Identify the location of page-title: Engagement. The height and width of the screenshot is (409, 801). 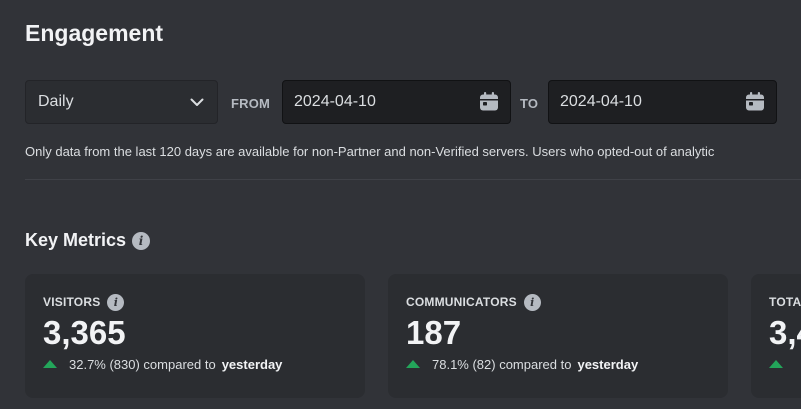
(94, 33).